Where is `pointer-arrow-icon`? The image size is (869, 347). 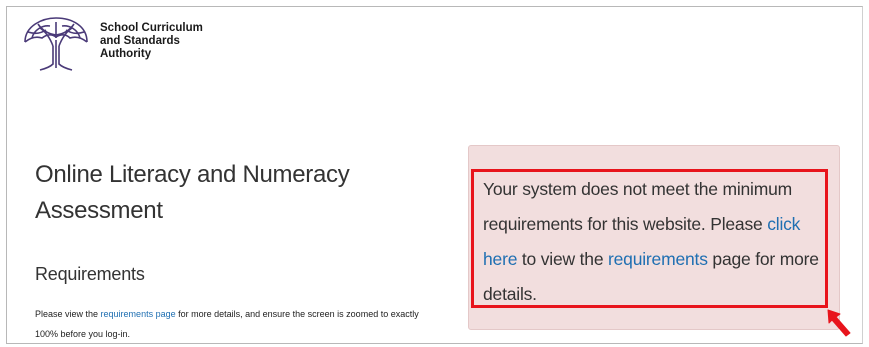 pointer-arrow-icon is located at coordinates (839, 323).